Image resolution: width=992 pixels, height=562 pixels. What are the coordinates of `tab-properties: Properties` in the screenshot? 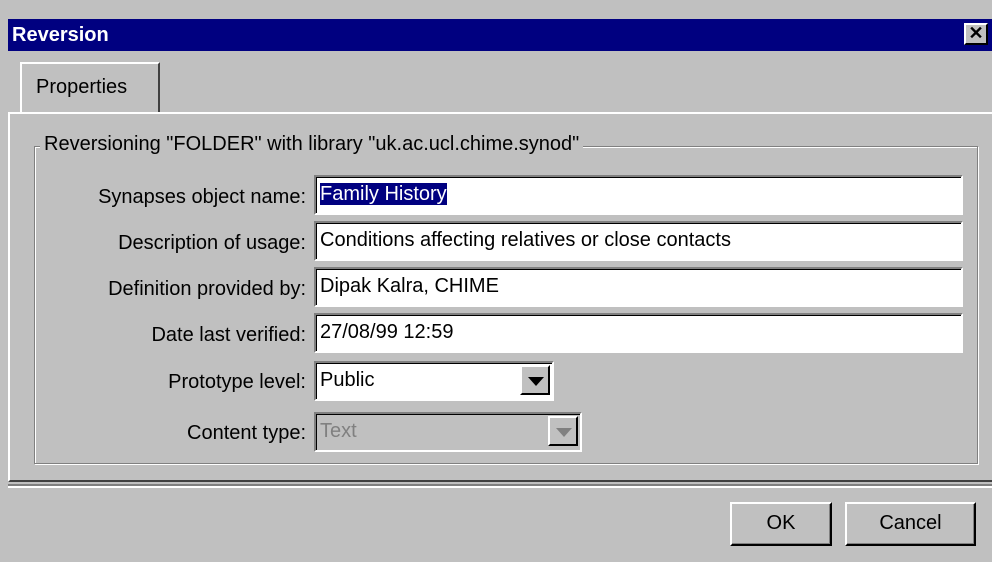 It's located at (90, 88).